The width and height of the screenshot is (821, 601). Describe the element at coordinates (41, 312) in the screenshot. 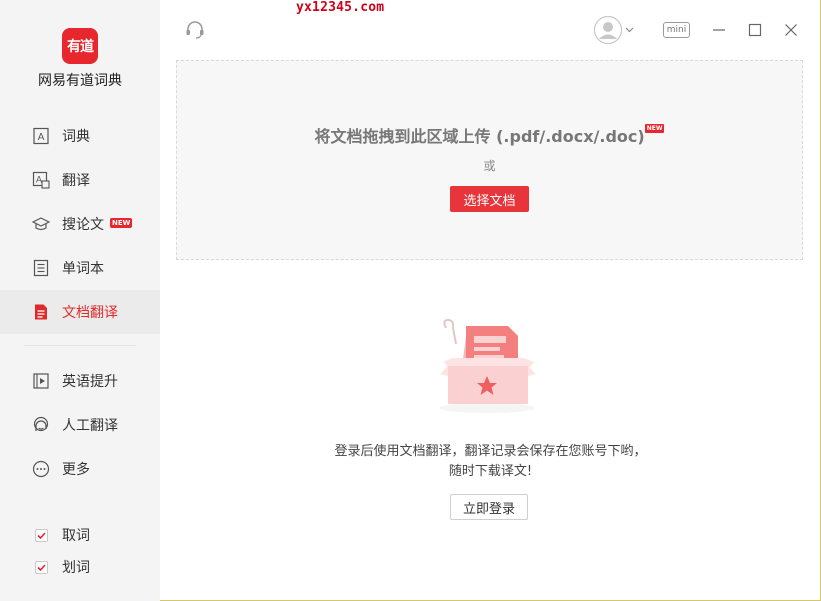

I see `document-icon` at that location.